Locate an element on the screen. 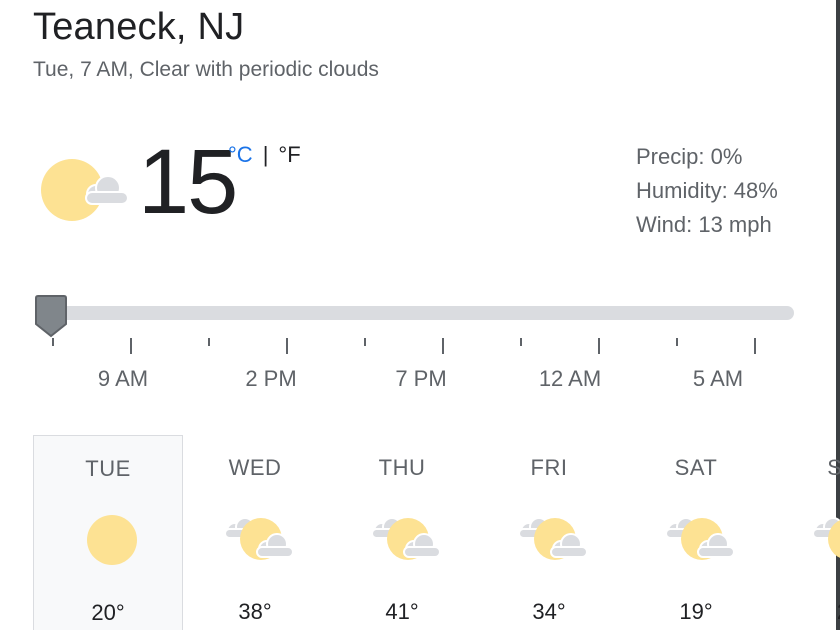  day-temperature: 41° is located at coordinates (402, 611).